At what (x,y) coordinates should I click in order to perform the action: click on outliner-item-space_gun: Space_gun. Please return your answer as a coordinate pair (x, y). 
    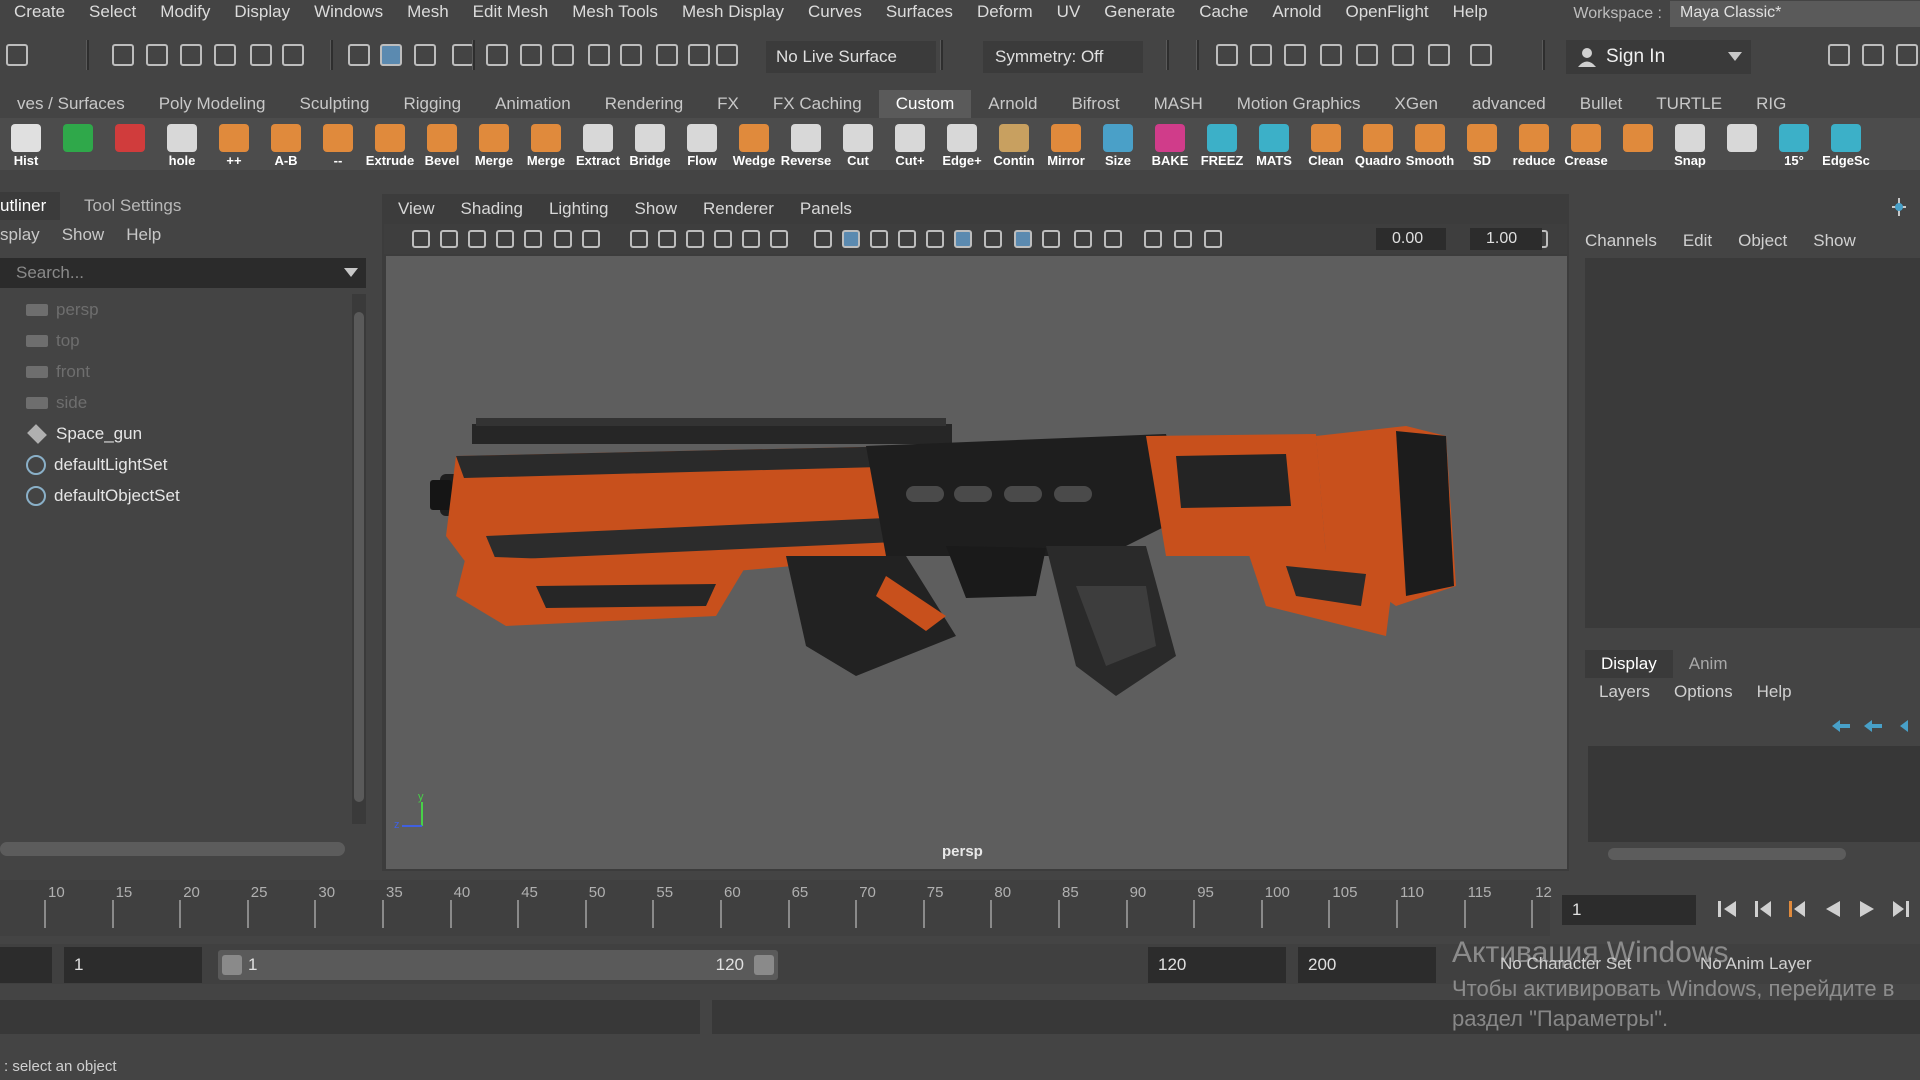
    Looking at the image, I should click on (84, 434).